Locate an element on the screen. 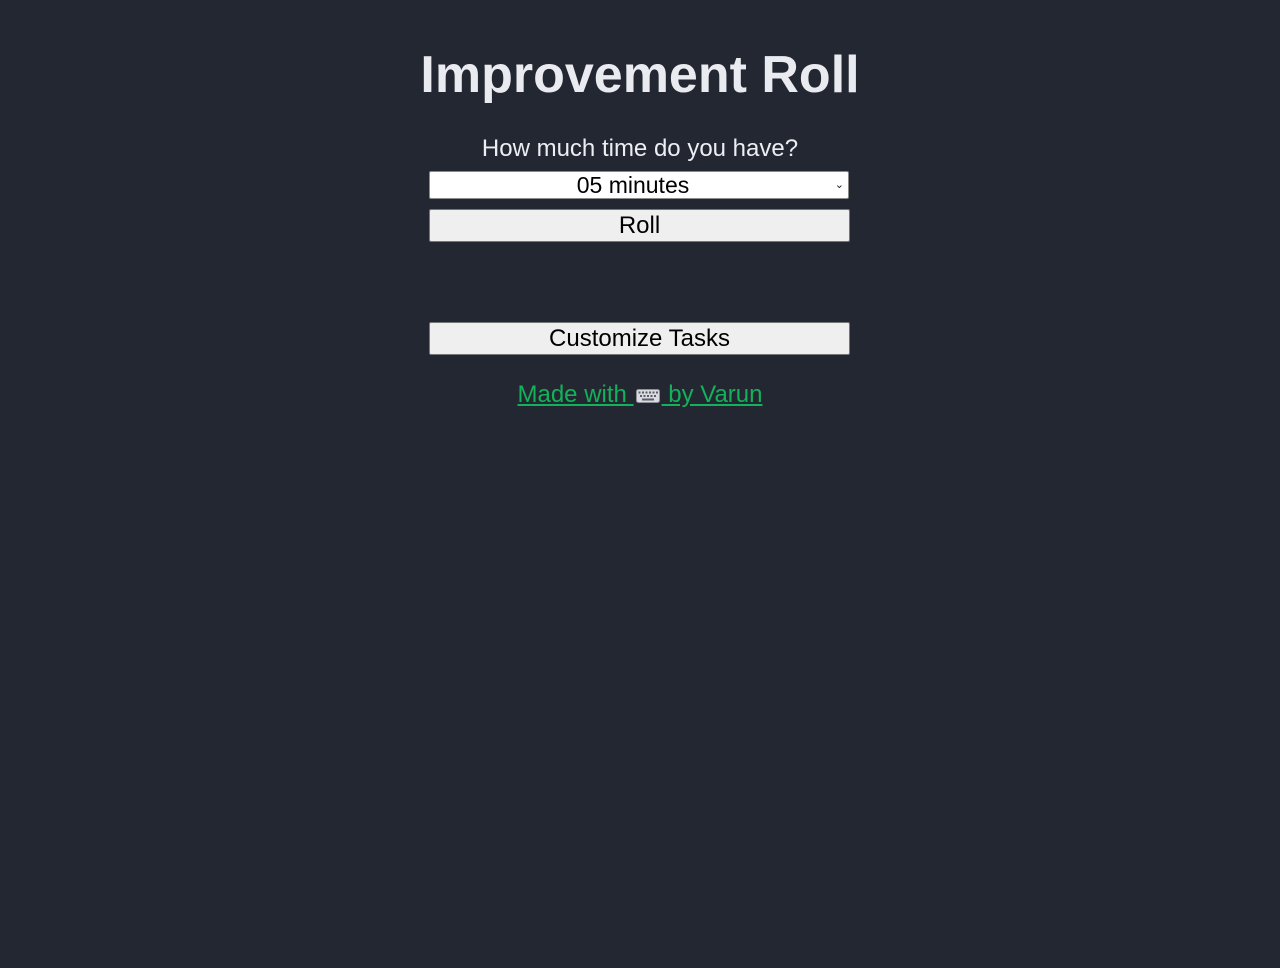  page-title: Improvement Roll is located at coordinates (640, 75).